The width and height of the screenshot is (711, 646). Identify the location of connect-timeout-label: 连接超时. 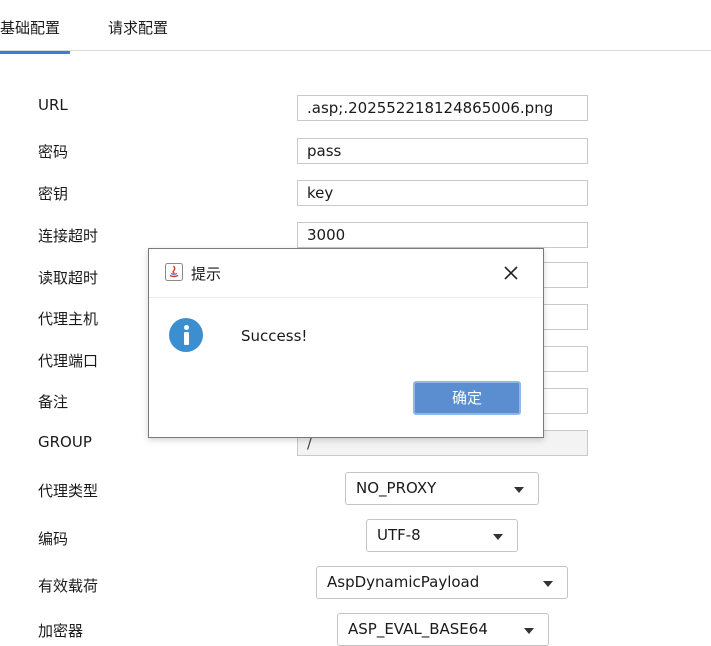
(68, 236).